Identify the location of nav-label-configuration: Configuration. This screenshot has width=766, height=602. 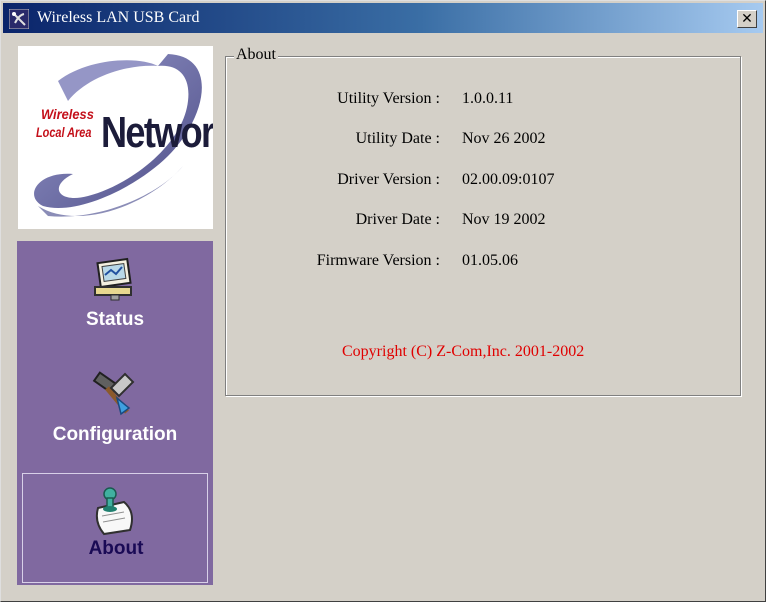
(115, 434).